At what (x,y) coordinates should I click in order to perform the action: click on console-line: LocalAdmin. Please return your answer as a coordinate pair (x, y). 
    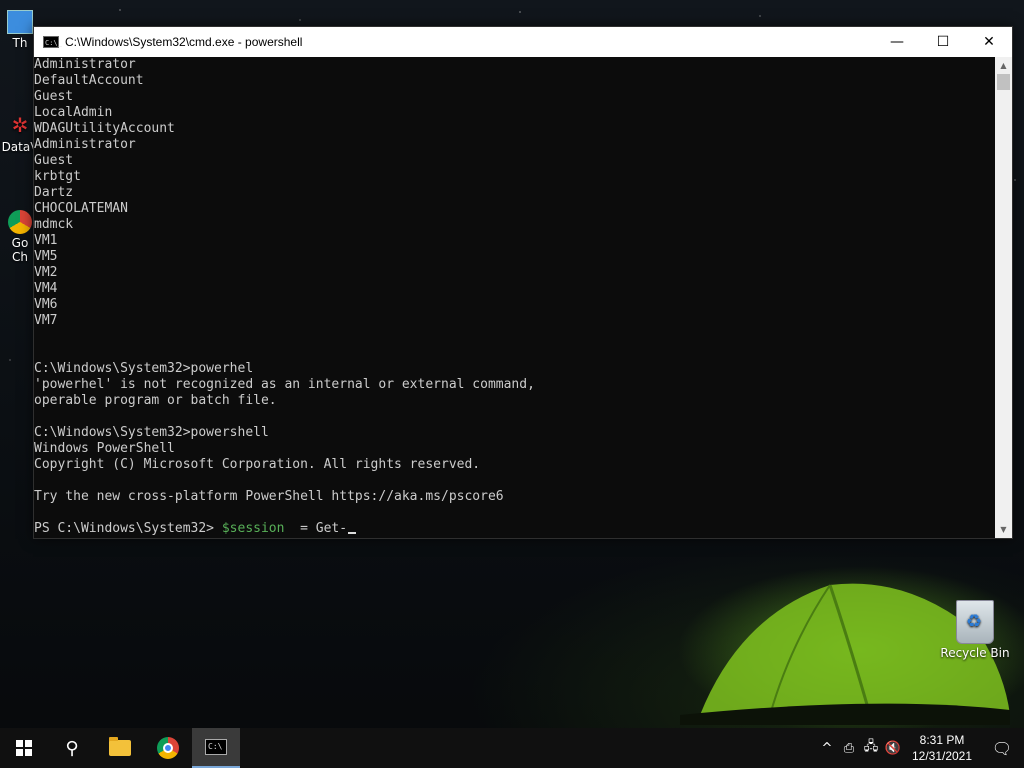
    Looking at the image, I should click on (73, 112).